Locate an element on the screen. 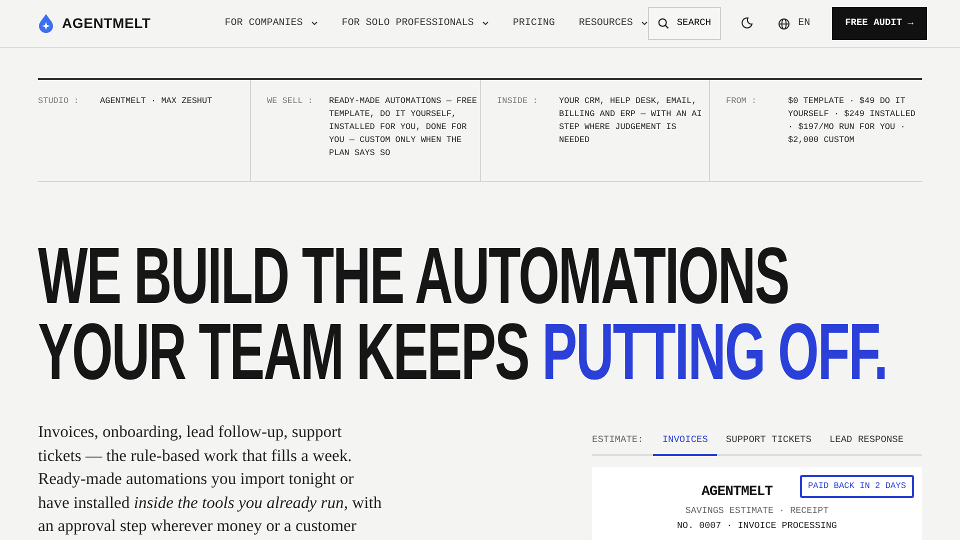 Image resolution: width=960 pixels, height=540 pixels. intro-paragraph: Invoices, onboarding, lead follow-up, support tickets — the rule-based work that fills a week. Ready-made automations you import tonight or have installed inside the tools you already run, with an approval step wherever money or a customer is located at coordinates (210, 479).